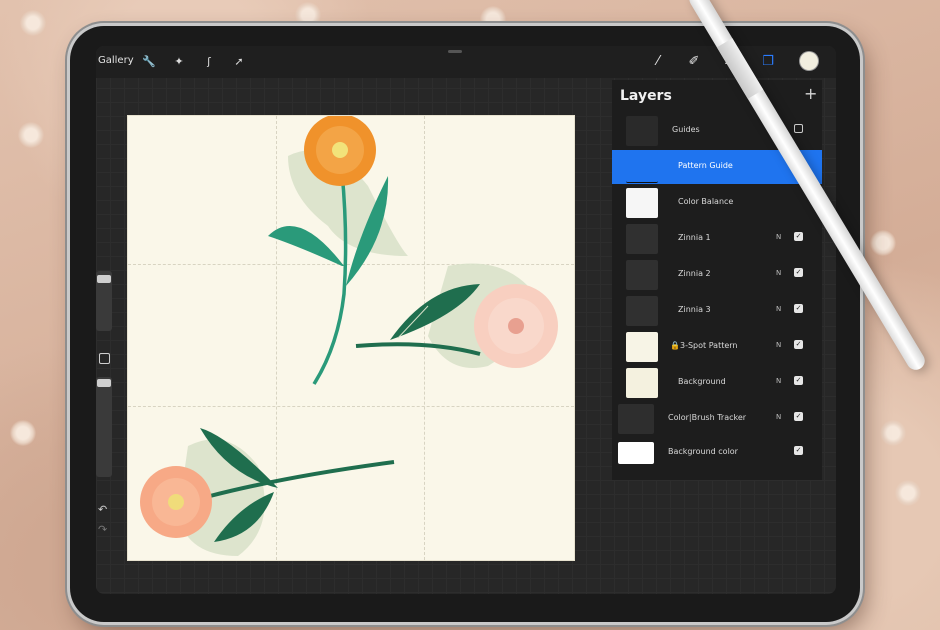 Image resolution: width=940 pixels, height=630 pixels. Describe the element at coordinates (717, 275) in the screenshot. I see `layer-row: Zinnia 2 N ✓` at that location.